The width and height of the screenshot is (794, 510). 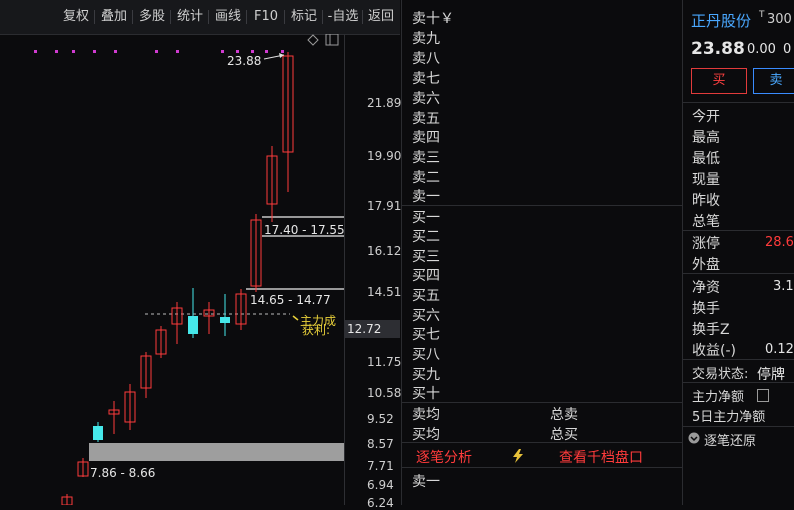 What do you see at coordinates (779, 19) in the screenshot?
I see `stock-code: 300` at bounding box center [779, 19].